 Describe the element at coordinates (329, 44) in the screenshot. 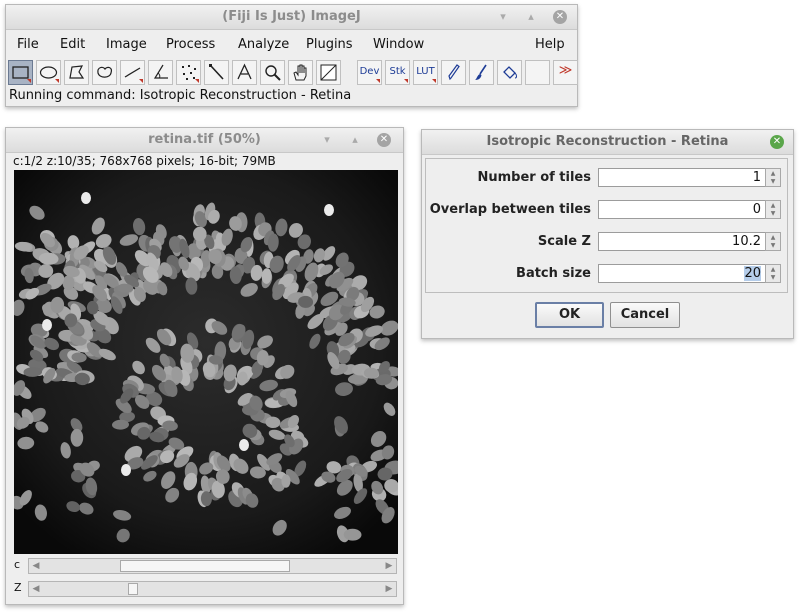

I see `menu-plugins: Plugins` at that location.